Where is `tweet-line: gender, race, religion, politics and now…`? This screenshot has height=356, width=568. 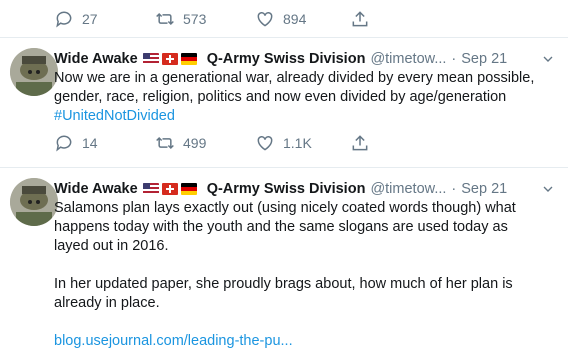
tweet-line: gender, race, religion, politics and now… is located at coordinates (280, 97).